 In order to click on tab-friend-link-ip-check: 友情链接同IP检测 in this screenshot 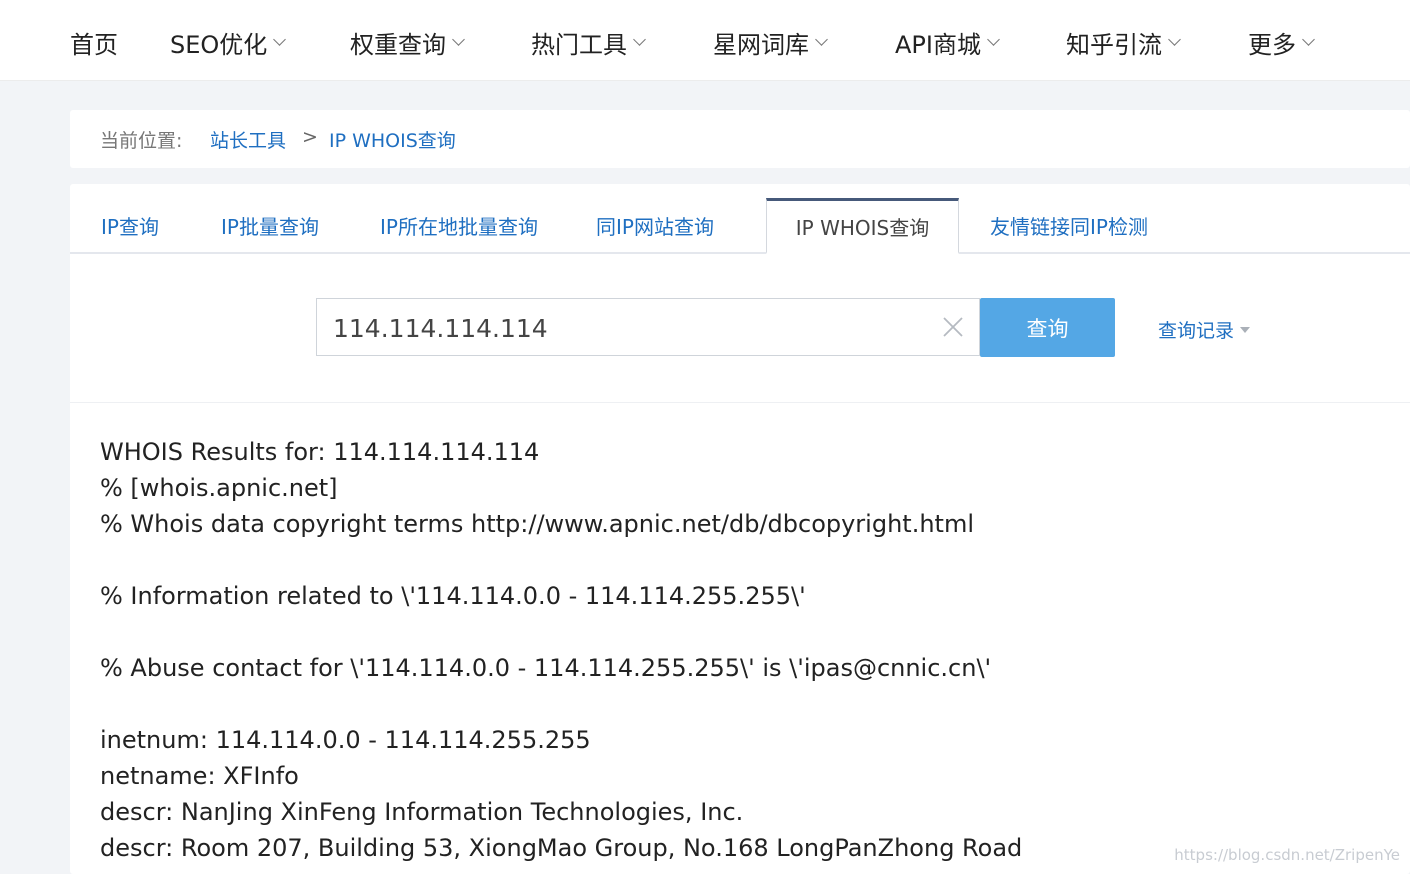, I will do `click(1069, 225)`.